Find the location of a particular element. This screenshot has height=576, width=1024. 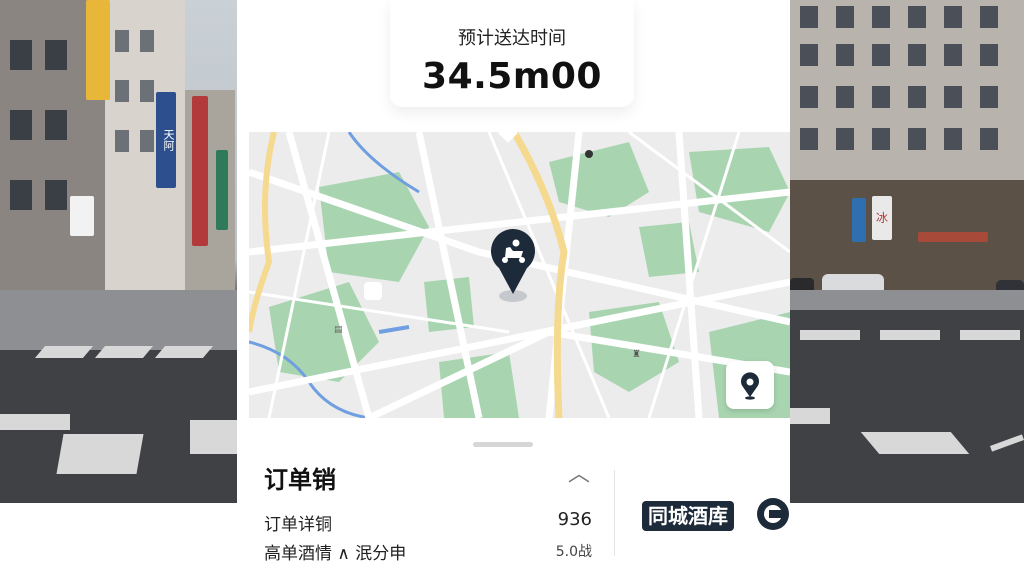

street-sign-right: 冰 is located at coordinates (882, 218).